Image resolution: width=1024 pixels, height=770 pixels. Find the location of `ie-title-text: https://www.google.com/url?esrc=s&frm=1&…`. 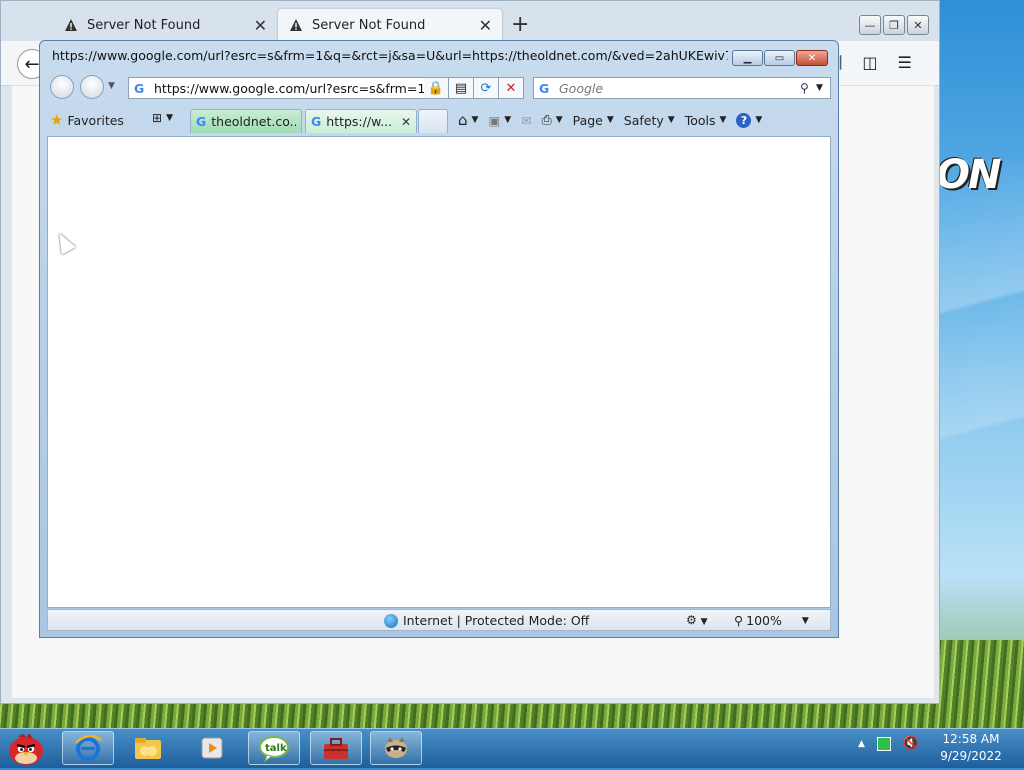

ie-title-text: https://www.google.com/url?esrc=s&frm=1&… is located at coordinates (390, 55).